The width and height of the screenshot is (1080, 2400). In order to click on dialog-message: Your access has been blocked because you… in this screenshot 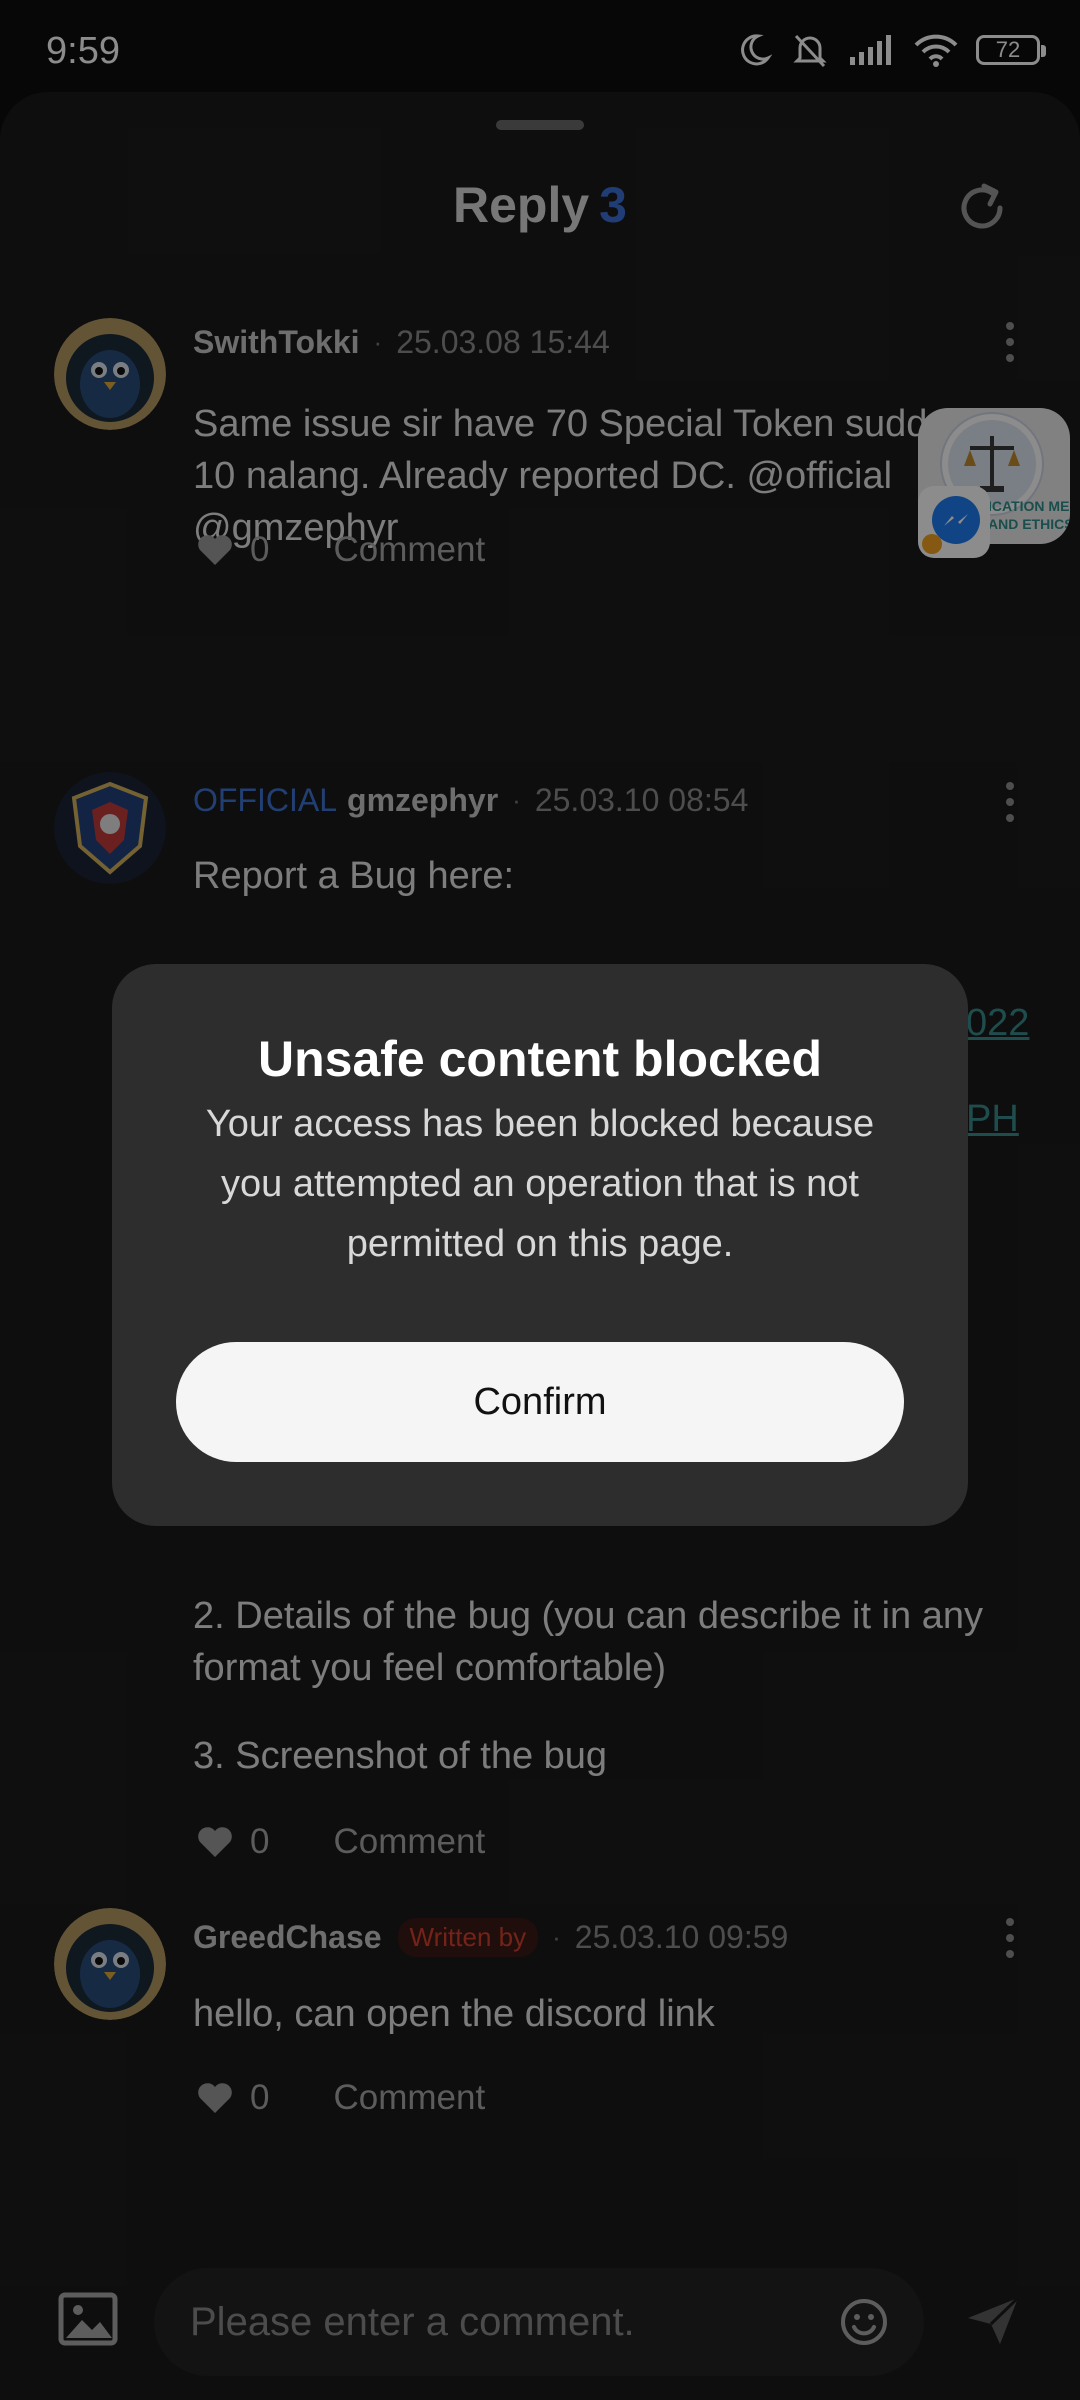, I will do `click(540, 1184)`.